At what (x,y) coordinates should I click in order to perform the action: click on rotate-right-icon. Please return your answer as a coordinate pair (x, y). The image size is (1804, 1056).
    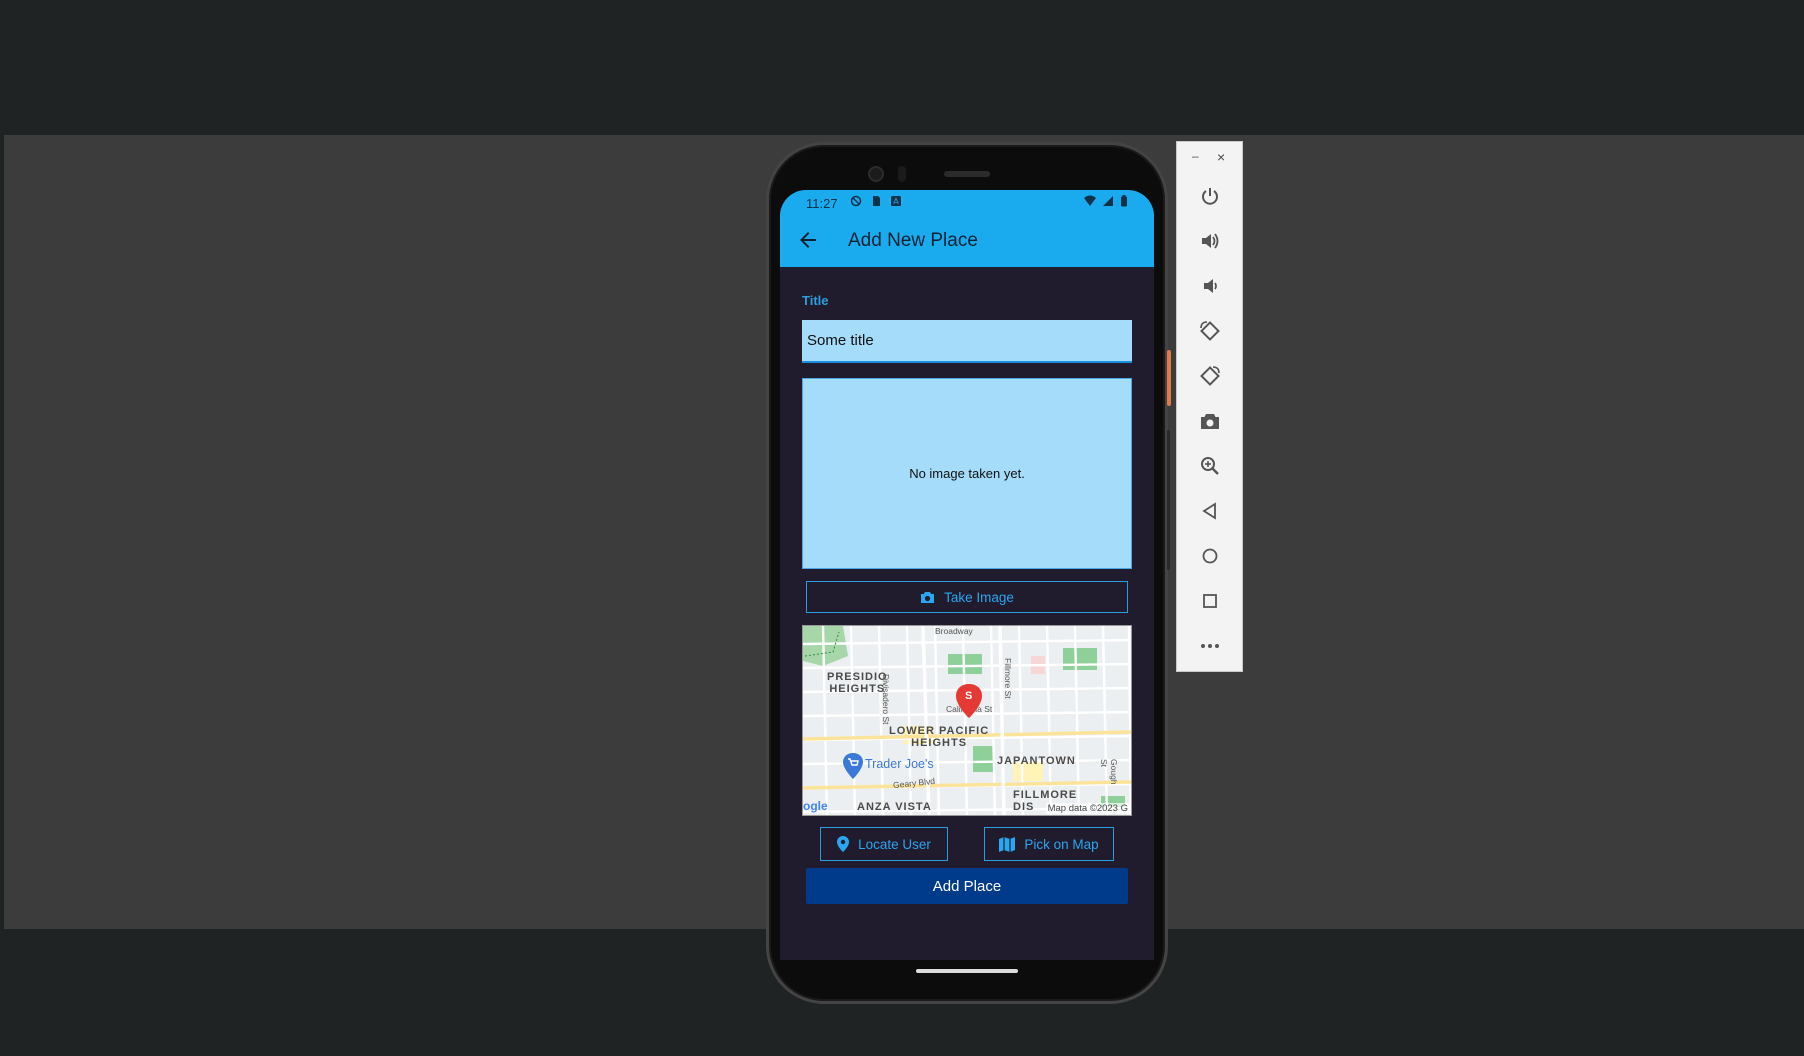
    Looking at the image, I should click on (1210, 376).